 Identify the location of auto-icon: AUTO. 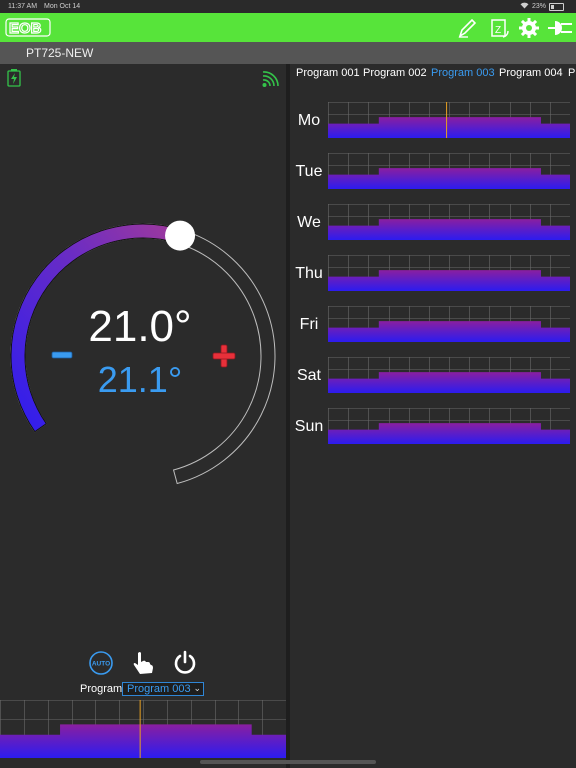
(101, 663).